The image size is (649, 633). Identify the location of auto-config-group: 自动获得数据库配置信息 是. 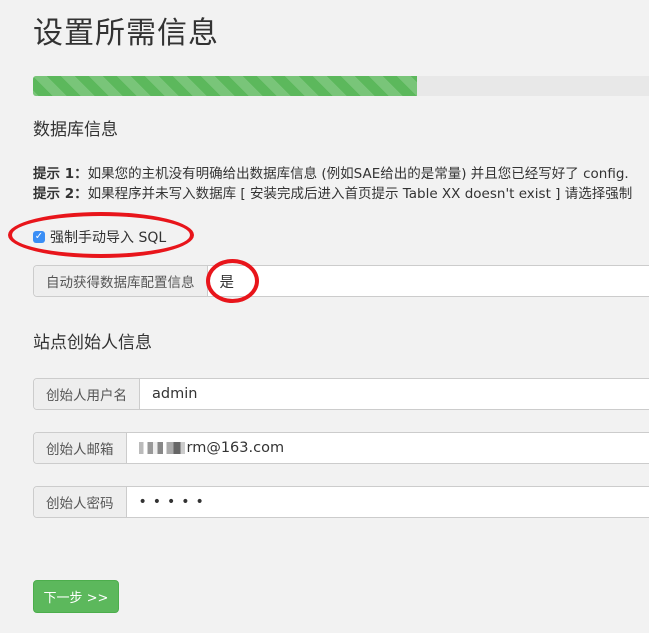
(341, 281).